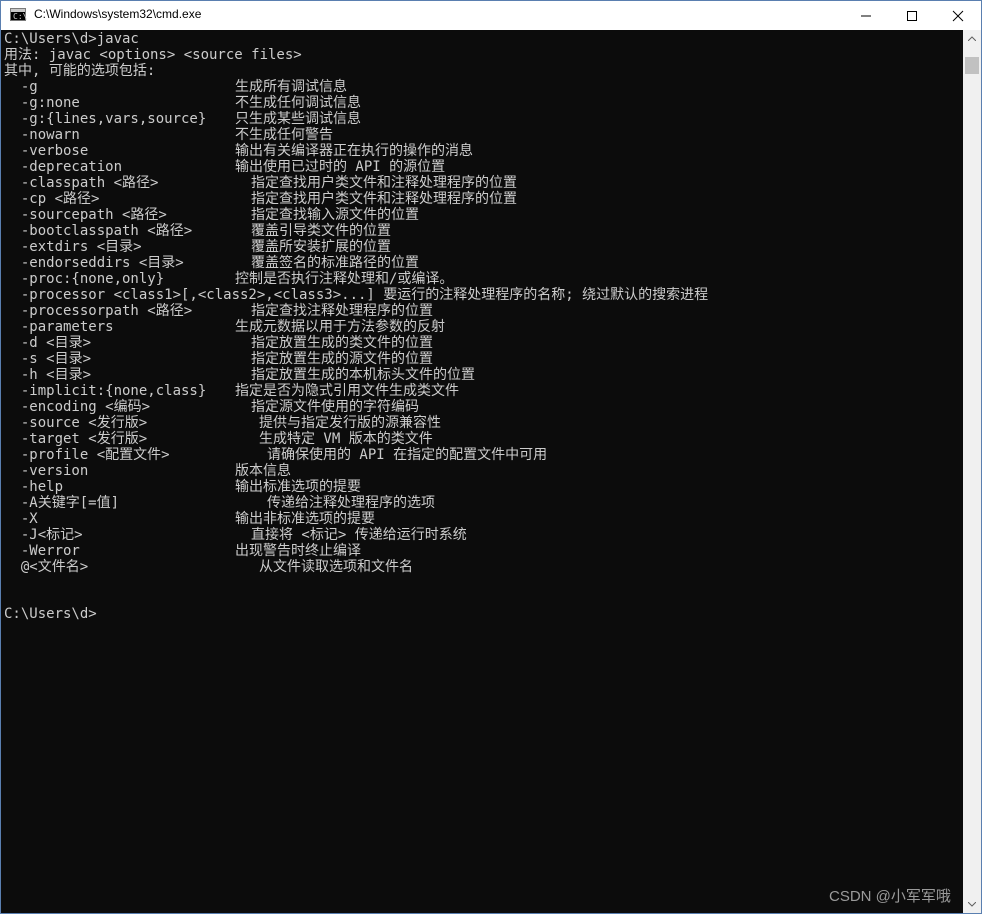 The width and height of the screenshot is (982, 914). I want to click on console-prompt: C:\Users\d>, so click(50, 614).